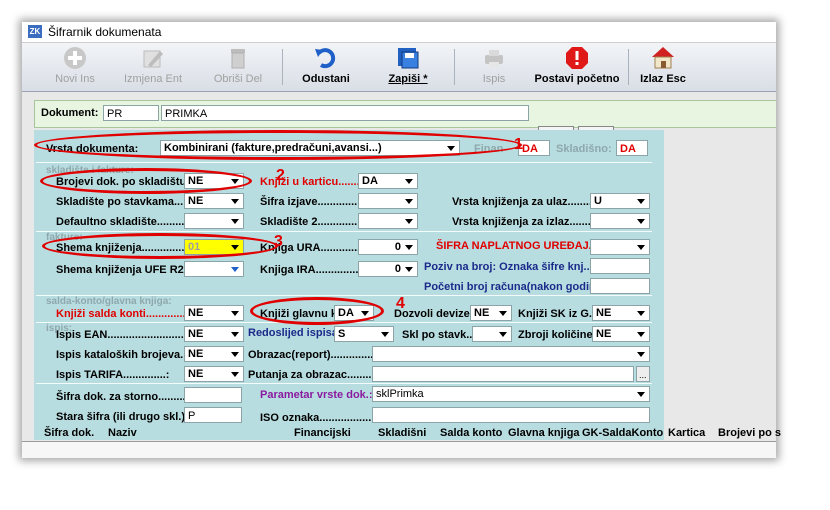 This screenshot has width=830, height=510. I want to click on knjizi-gk-select: DA, so click(354, 313).